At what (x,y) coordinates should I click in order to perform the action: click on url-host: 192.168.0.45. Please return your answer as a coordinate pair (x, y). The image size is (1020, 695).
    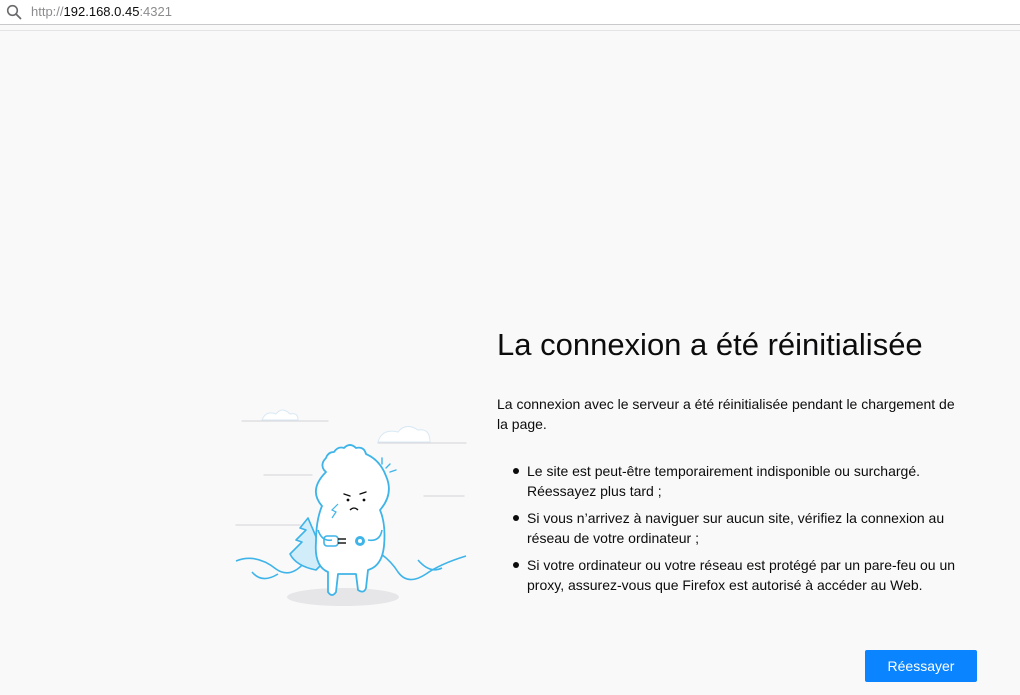
    Looking at the image, I should click on (101, 11).